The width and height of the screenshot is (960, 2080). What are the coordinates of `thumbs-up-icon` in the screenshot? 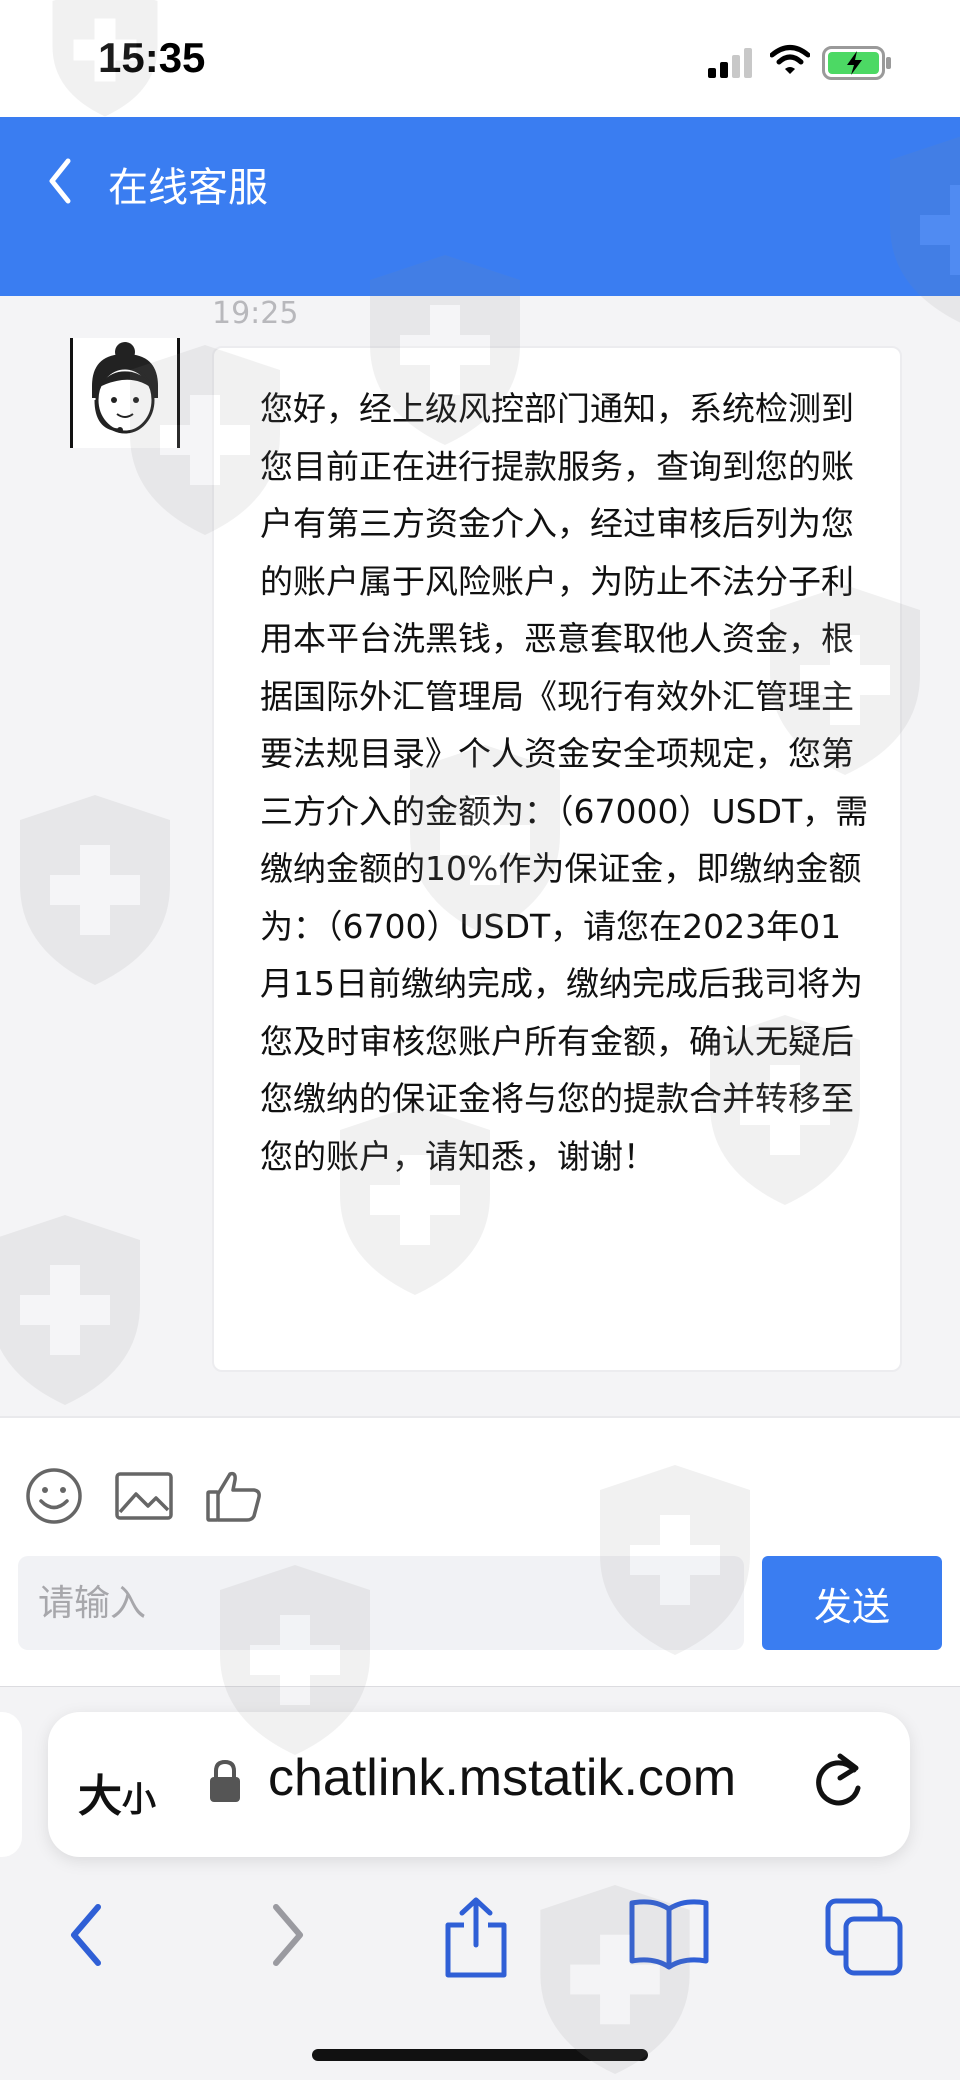 It's located at (234, 1496).